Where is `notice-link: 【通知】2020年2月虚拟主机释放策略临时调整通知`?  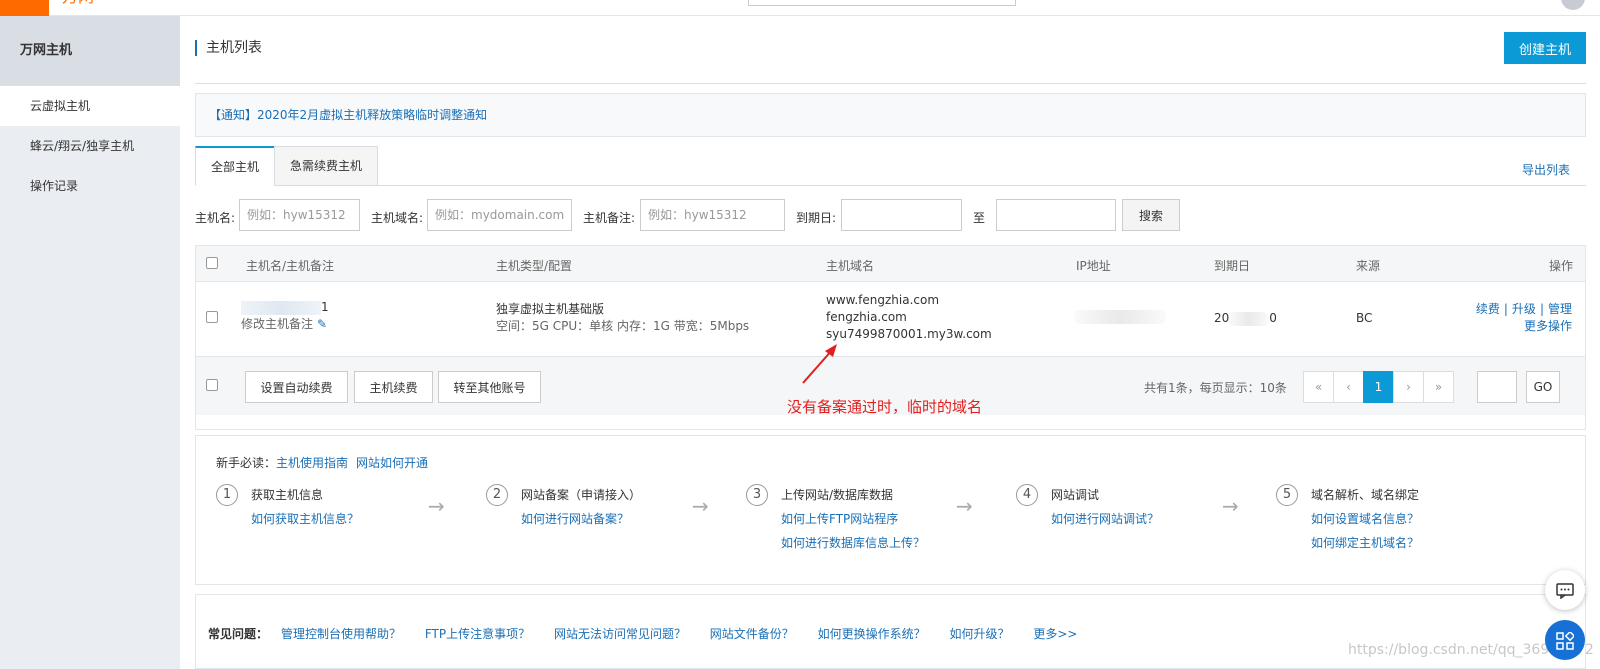 notice-link: 【通知】2020年2月虚拟主机释放策略临时调整通知 is located at coordinates (890, 115).